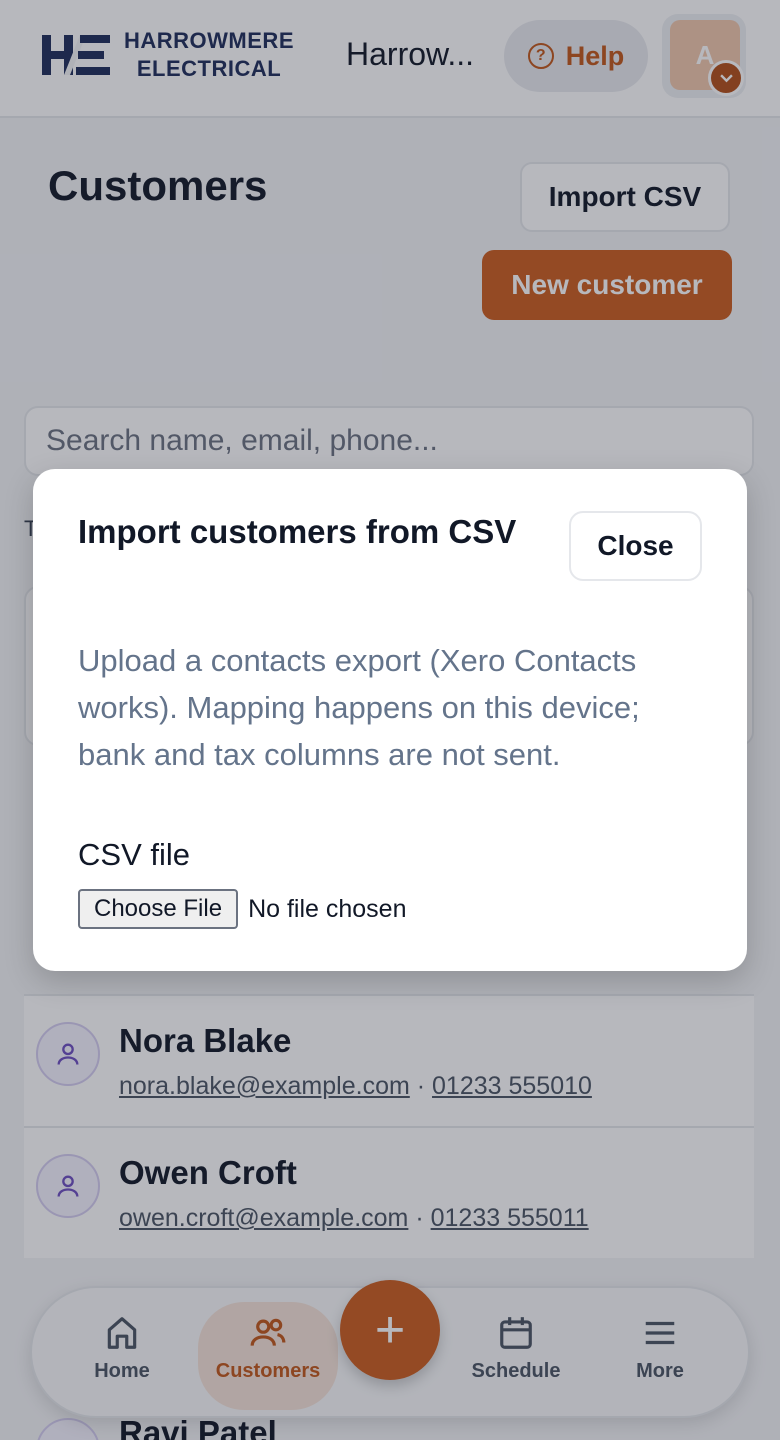 The height and width of the screenshot is (1440, 780). What do you see at coordinates (635, 546) in the screenshot?
I see `close-button: Close` at bounding box center [635, 546].